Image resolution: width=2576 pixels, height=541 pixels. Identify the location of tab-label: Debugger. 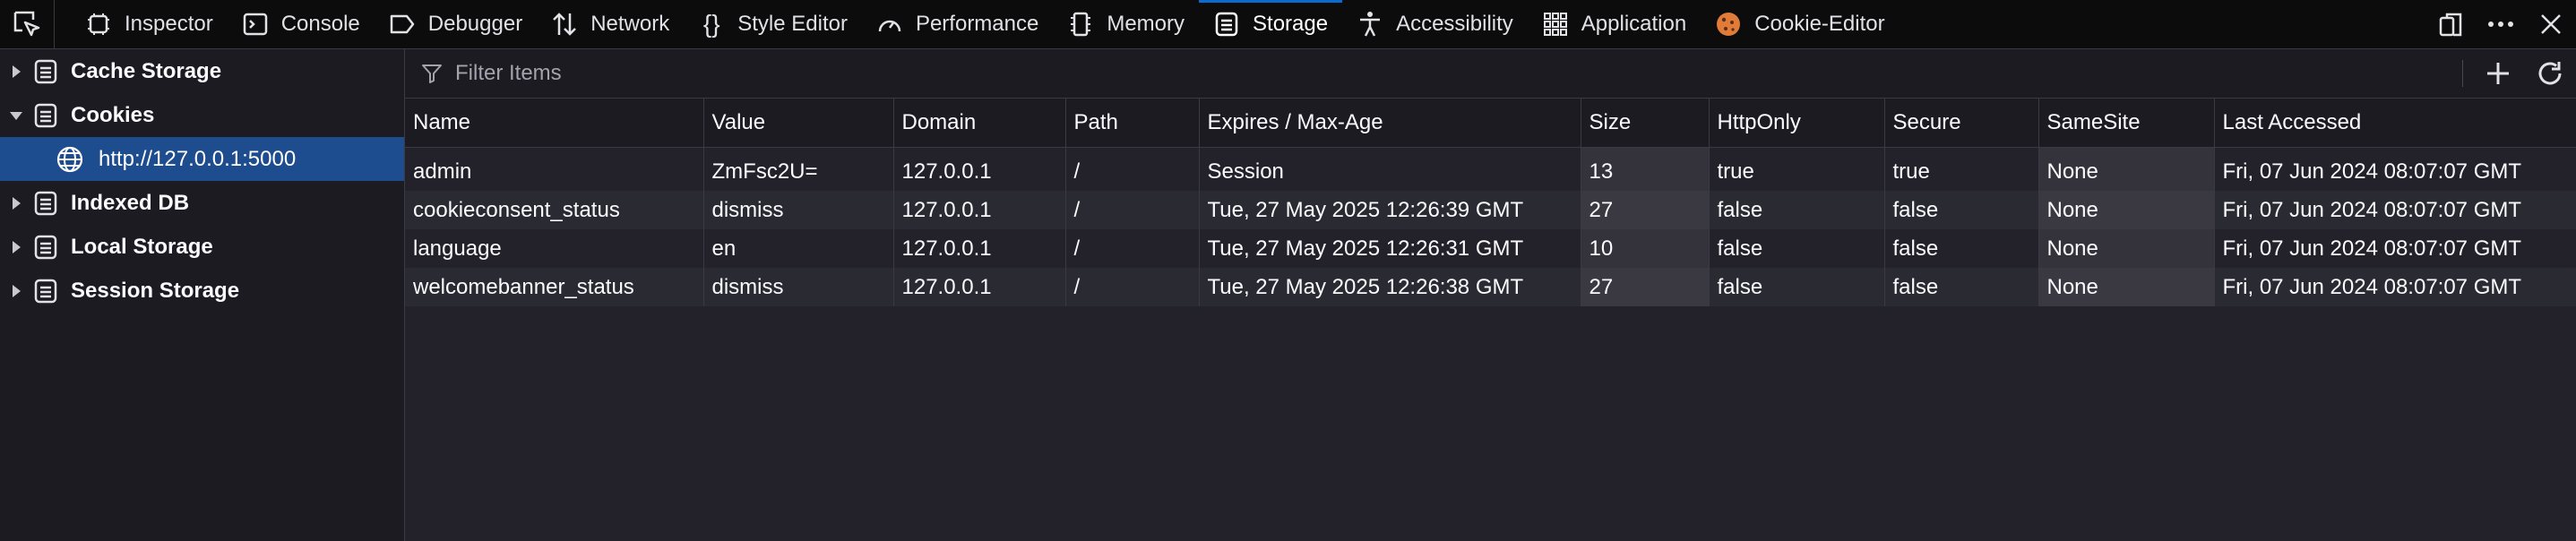
(475, 24).